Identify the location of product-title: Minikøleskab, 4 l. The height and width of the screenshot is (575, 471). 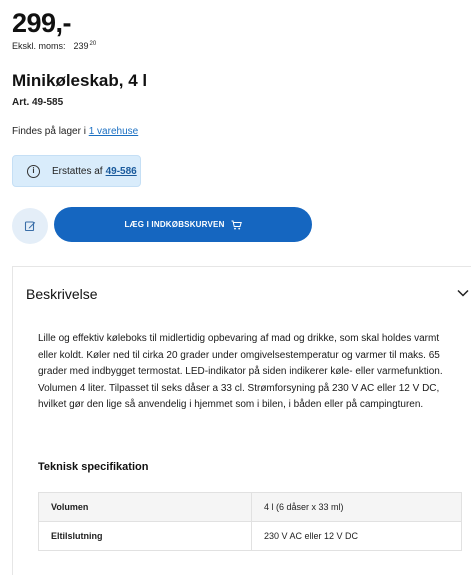
(80, 80).